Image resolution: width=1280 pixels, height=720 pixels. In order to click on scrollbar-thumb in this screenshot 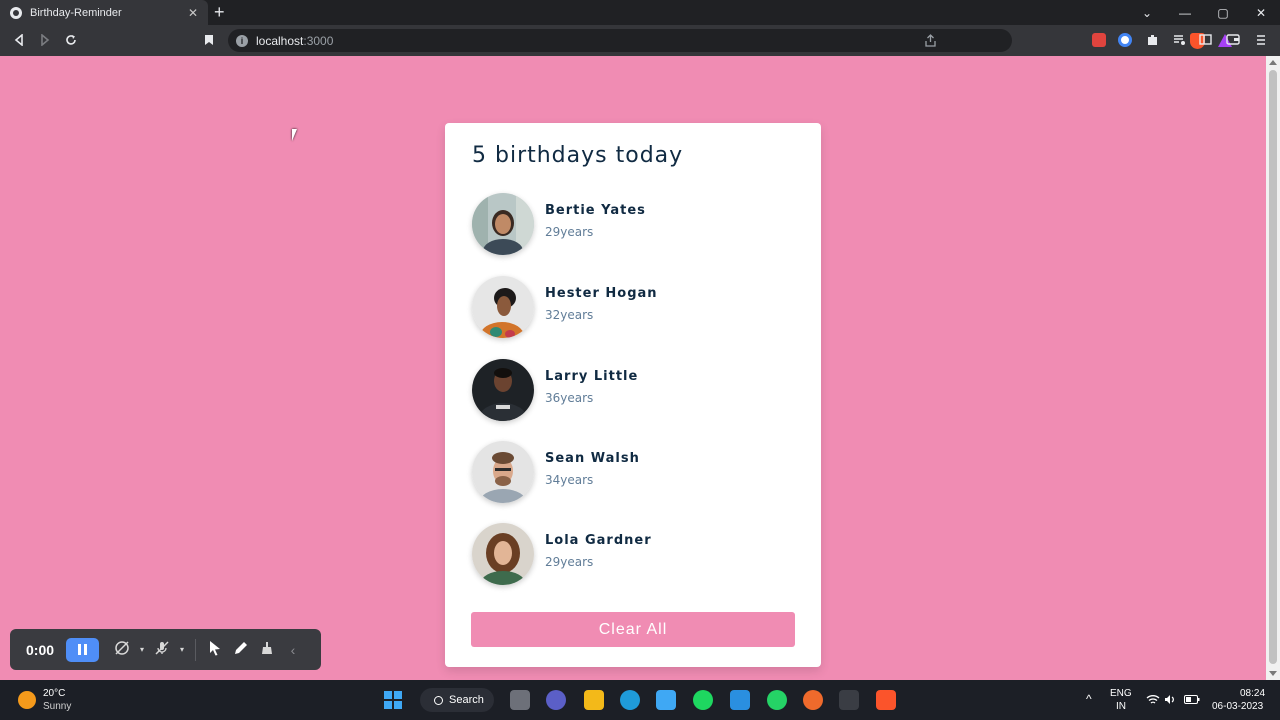, I will do `click(1273, 367)`.